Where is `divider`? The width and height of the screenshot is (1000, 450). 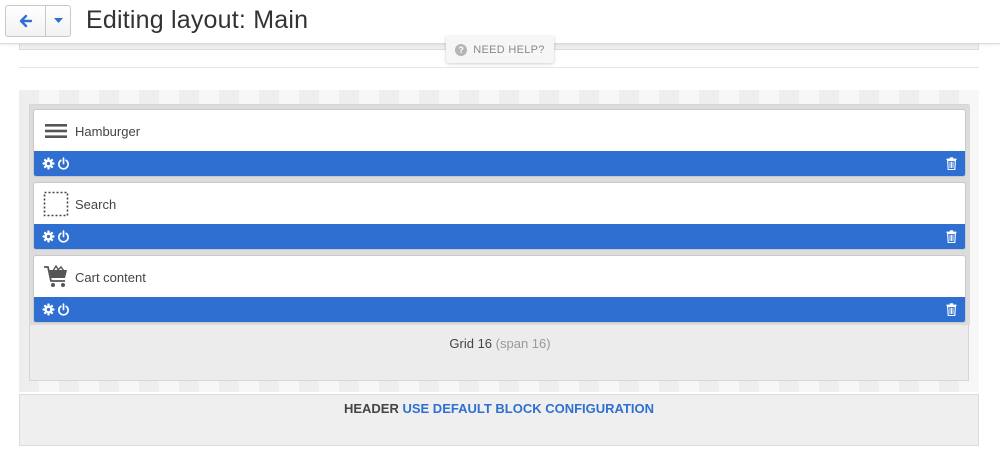 divider is located at coordinates (499, 67).